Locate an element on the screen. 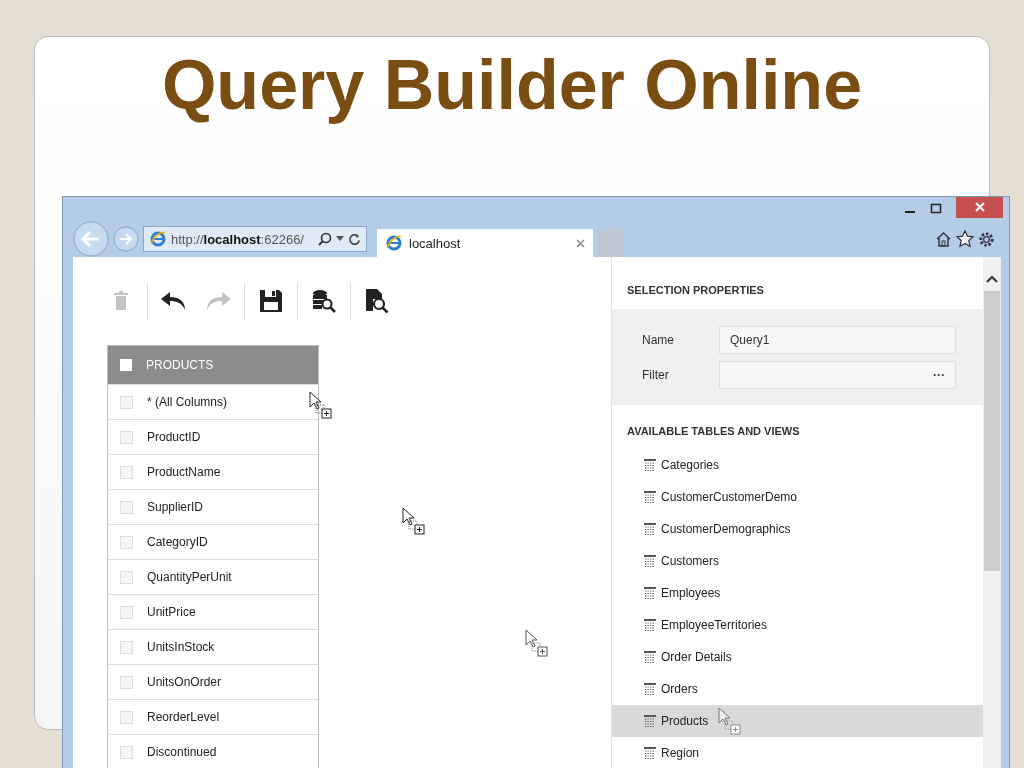 Image resolution: width=1024 pixels, height=768 pixels. maximize-icon is located at coordinates (936, 209).